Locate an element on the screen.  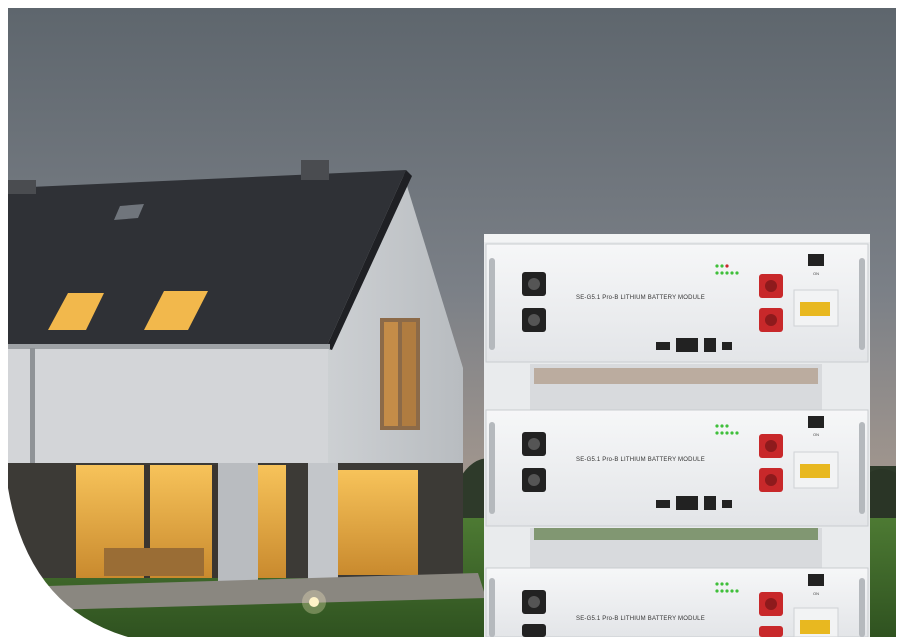
patio-door is located at coordinates (378, 522).